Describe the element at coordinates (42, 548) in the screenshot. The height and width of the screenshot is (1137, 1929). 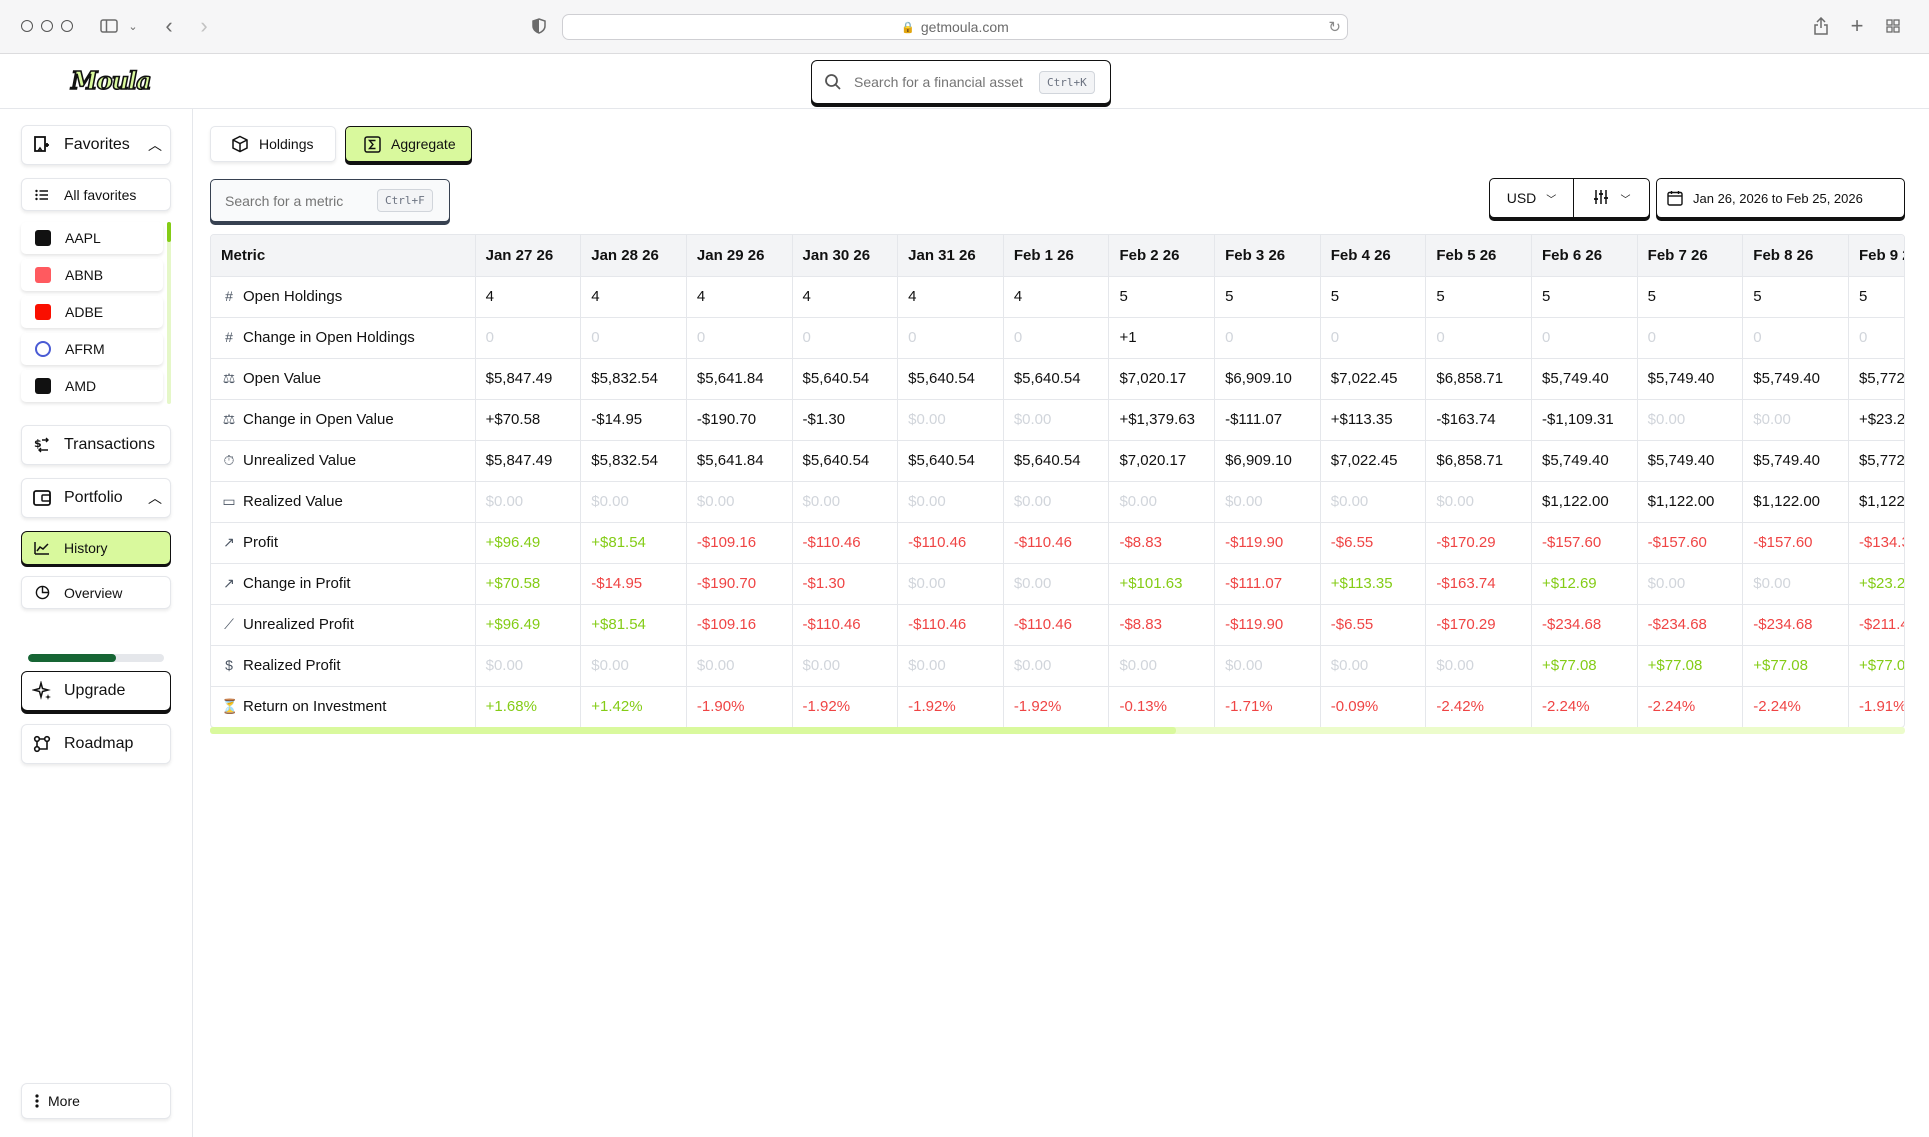
I see `history-chart-icon` at that location.